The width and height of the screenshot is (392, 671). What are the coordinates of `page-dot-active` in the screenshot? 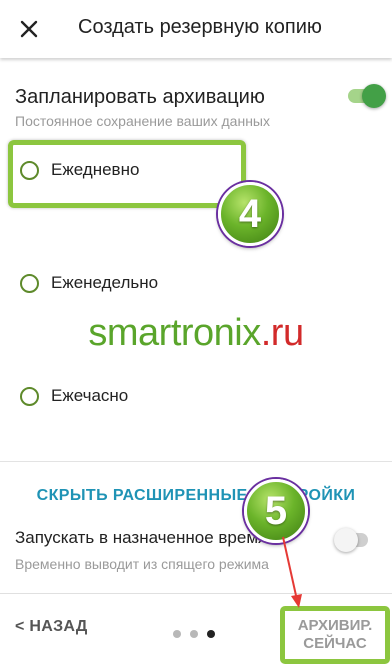 It's located at (211, 634).